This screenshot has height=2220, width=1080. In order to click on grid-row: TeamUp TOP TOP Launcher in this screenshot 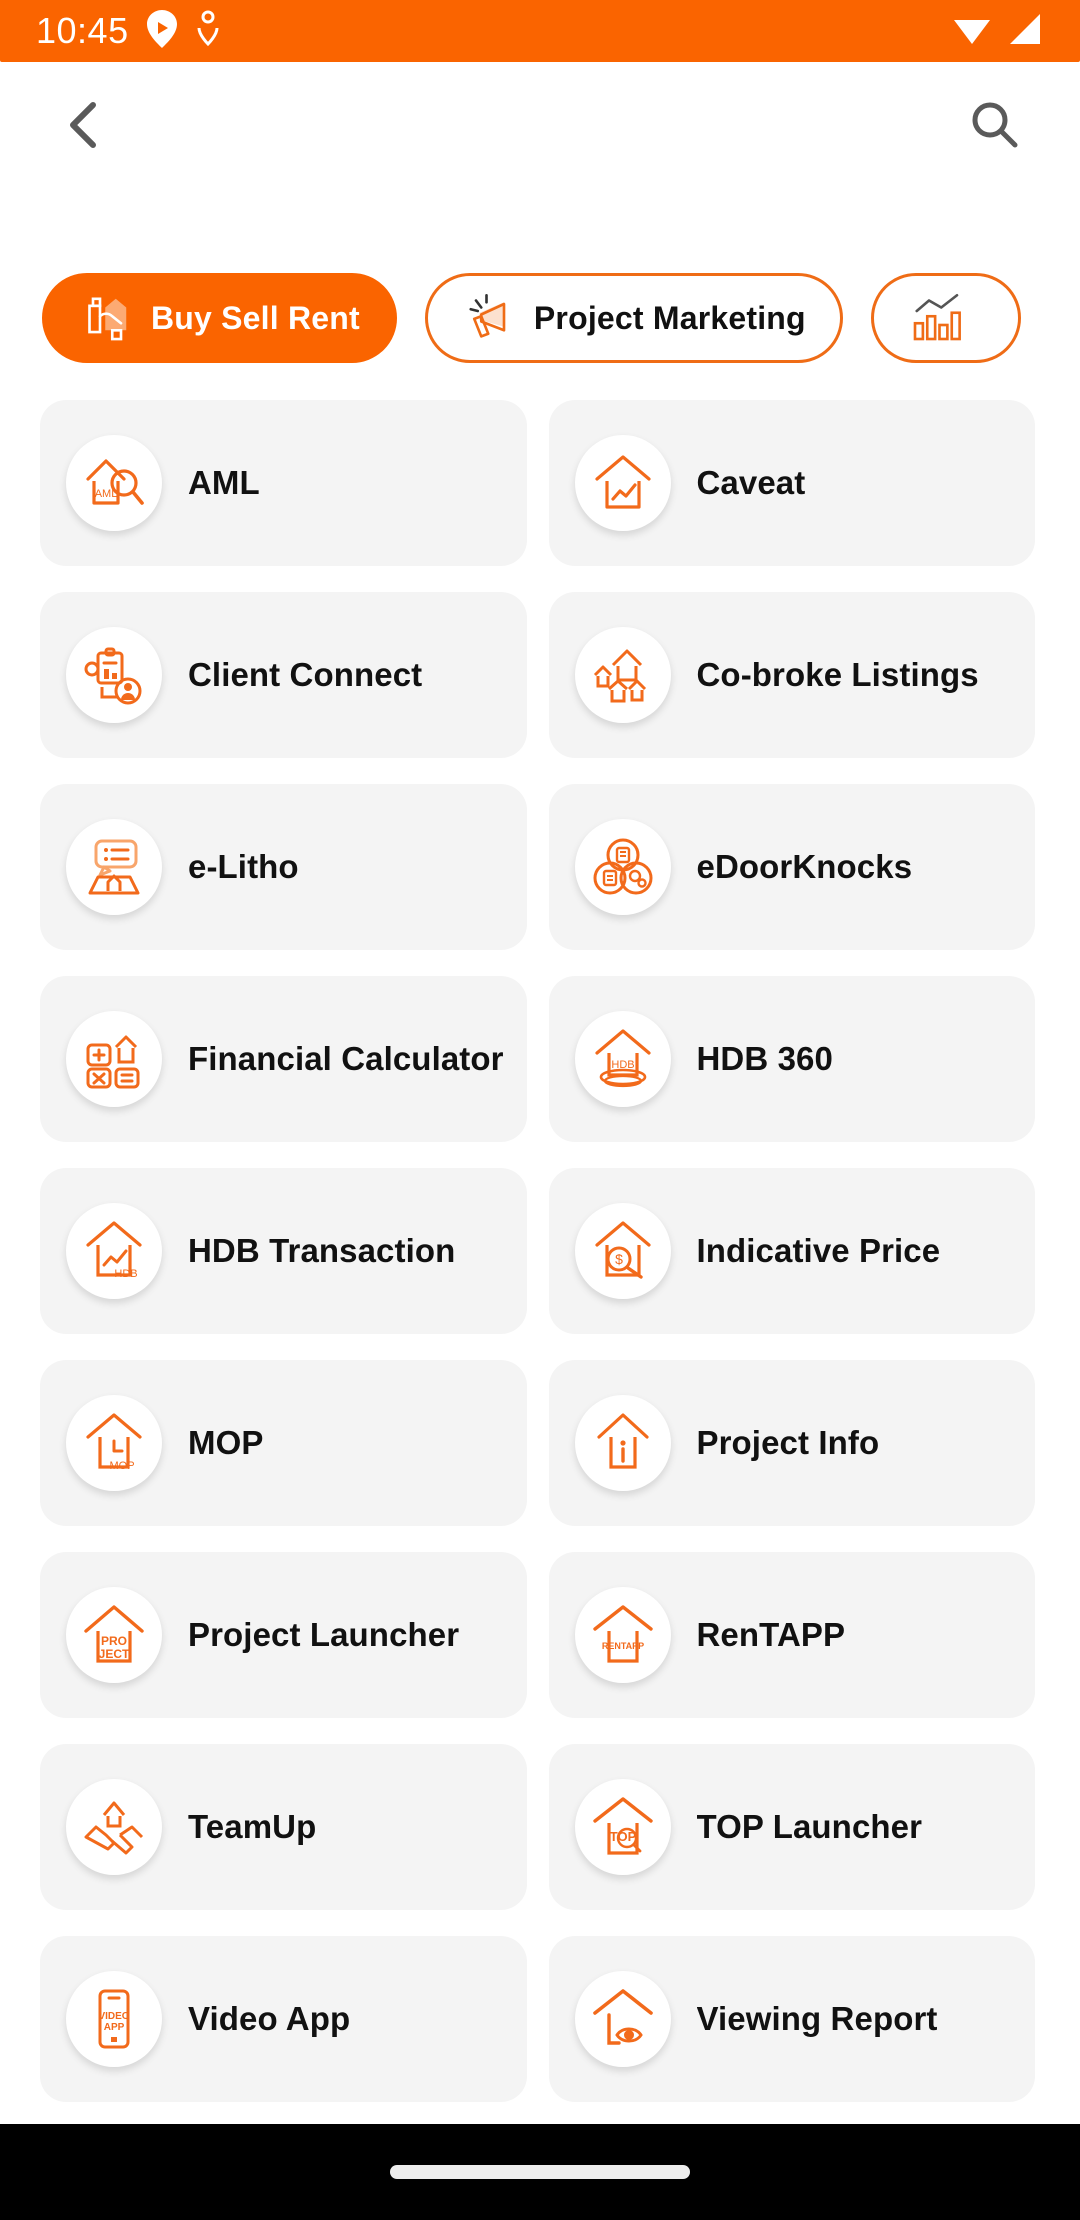, I will do `click(540, 1827)`.